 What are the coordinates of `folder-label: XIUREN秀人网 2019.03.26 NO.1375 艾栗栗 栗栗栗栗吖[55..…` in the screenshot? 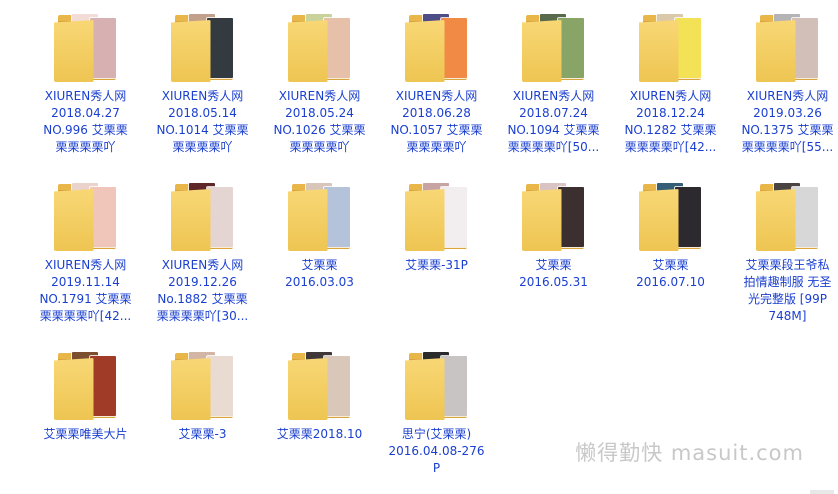 It's located at (787, 121).